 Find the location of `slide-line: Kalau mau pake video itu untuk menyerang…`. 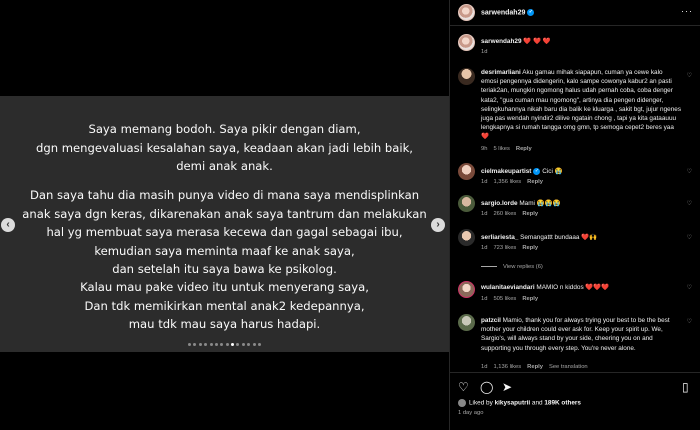

slide-line: Kalau mau pake video itu untuk menyerang… is located at coordinates (224, 287).